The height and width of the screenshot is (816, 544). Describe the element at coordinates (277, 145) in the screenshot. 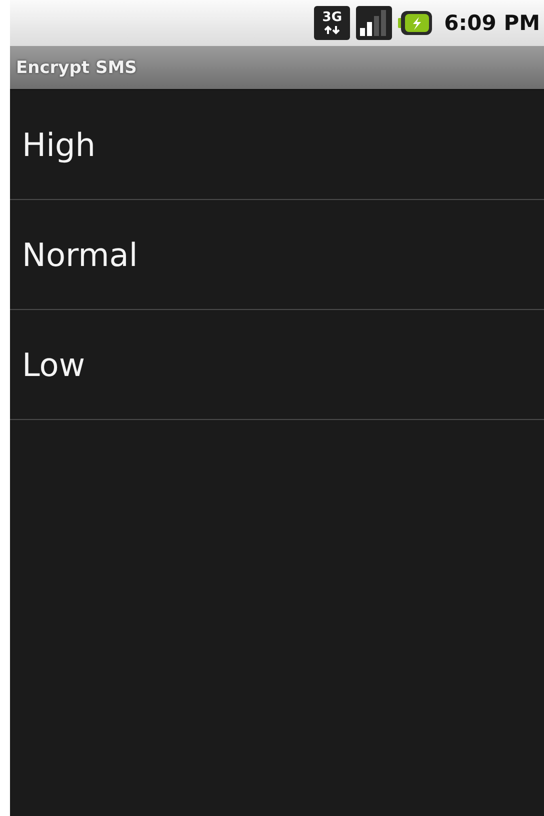

I see `list-item: High` at that location.